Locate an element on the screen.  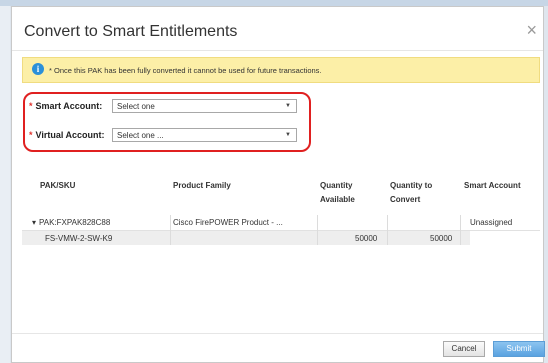
header-quantity-to-convert: Quantity to Convert is located at coordinates (411, 192).